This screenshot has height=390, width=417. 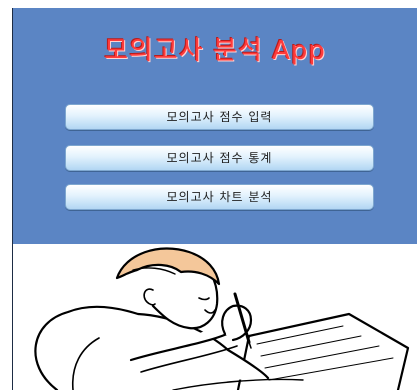 I want to click on score-input-button: 모의고사 점수 입력, so click(x=219, y=117).